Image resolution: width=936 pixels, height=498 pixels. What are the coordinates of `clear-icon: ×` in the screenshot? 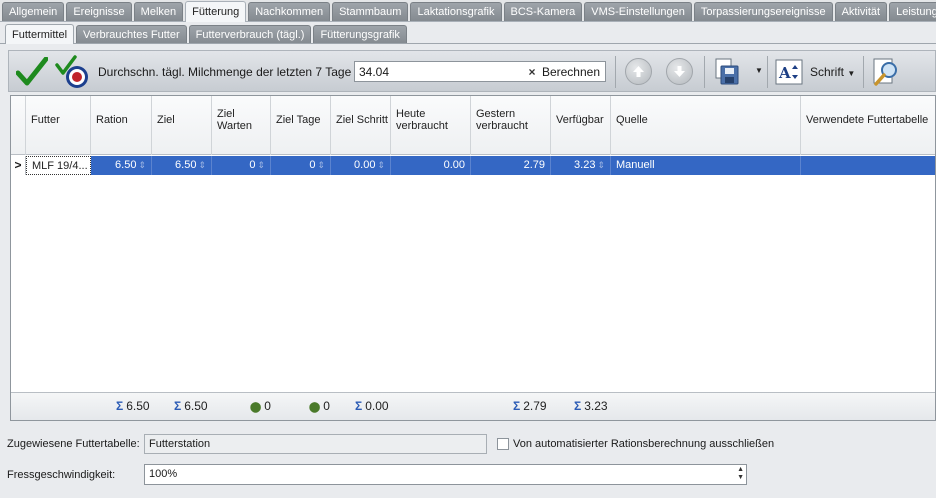 It's located at (532, 72).